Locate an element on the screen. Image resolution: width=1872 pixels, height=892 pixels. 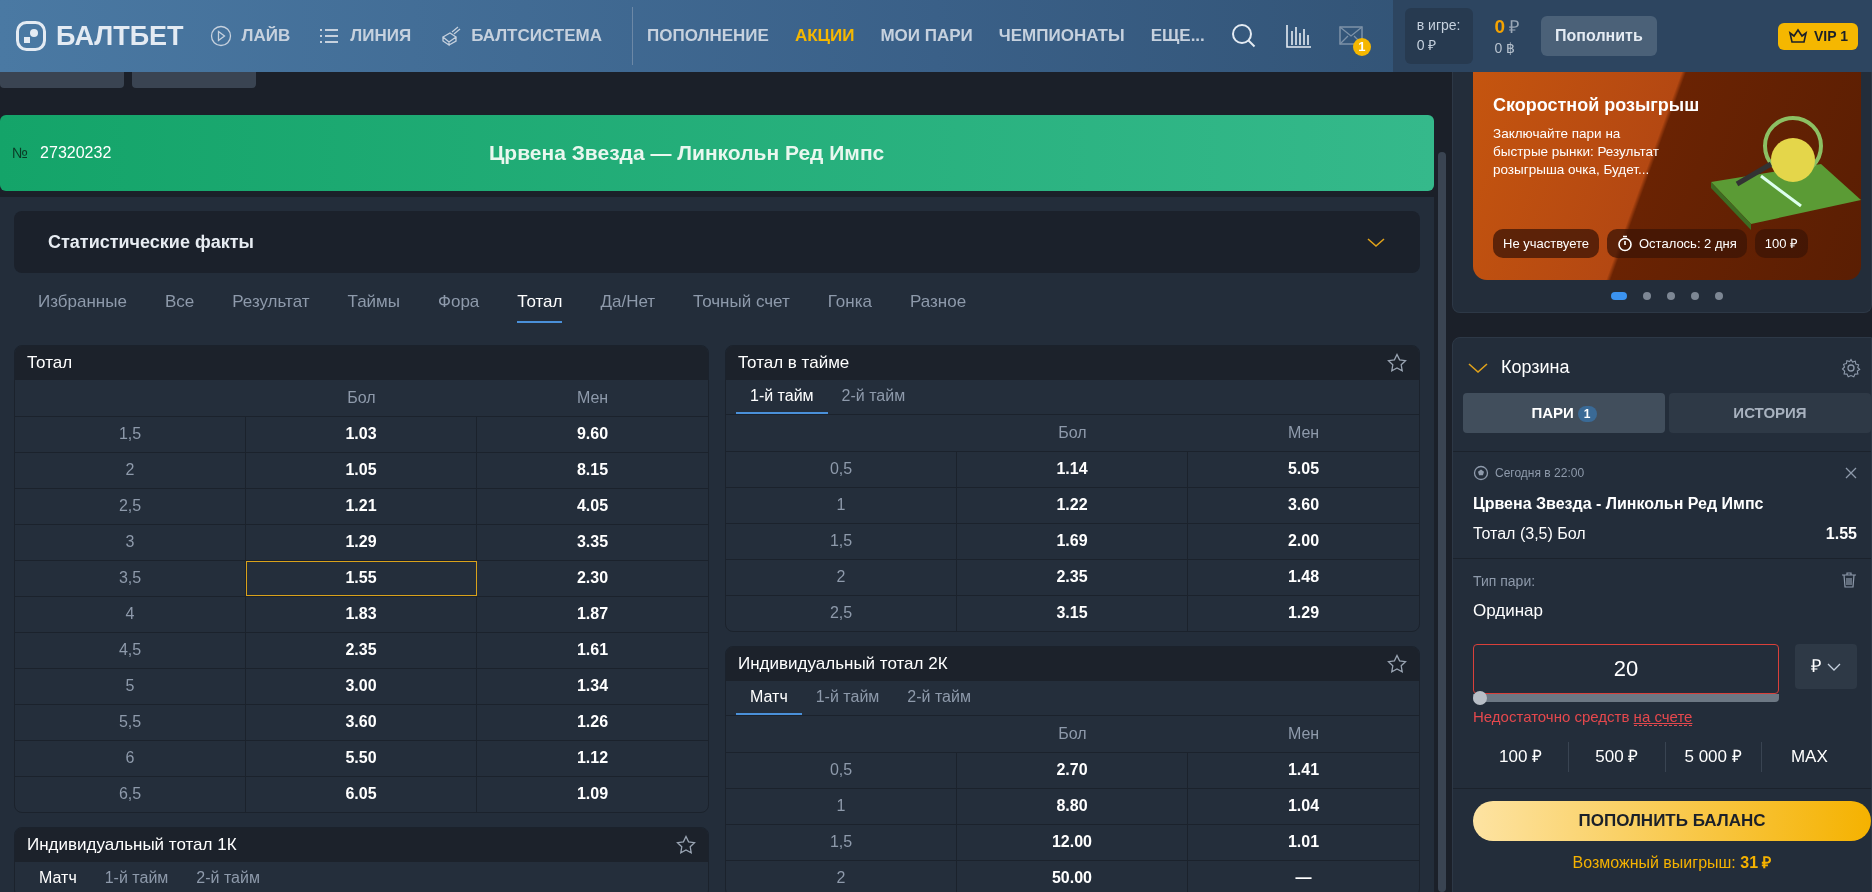
odds-cell: 2.70 is located at coordinates (1072, 770).